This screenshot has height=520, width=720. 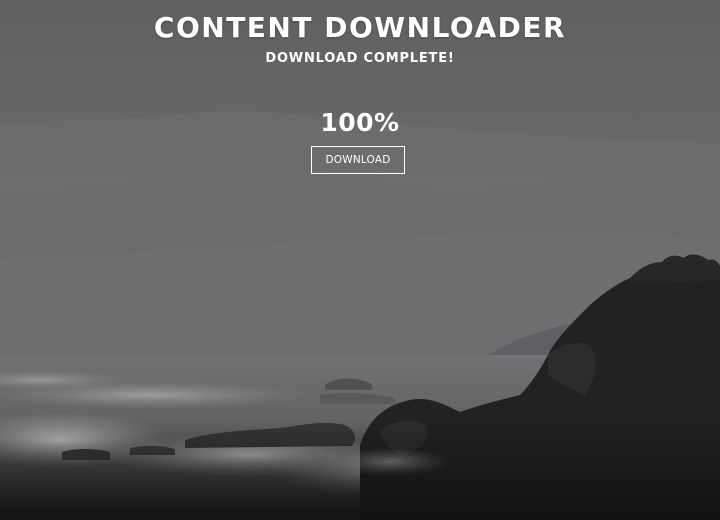 What do you see at coordinates (358, 160) in the screenshot?
I see `download-button: DOWNLOAD` at bounding box center [358, 160].